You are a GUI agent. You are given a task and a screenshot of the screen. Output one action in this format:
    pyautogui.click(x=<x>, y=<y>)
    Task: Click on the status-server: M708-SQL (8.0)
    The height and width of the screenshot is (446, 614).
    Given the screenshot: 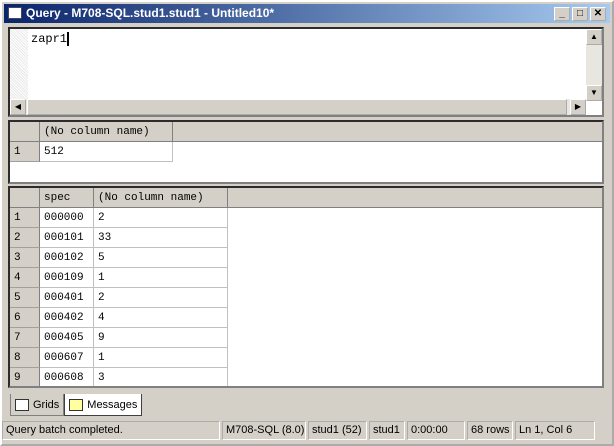 What is the action you would take?
    pyautogui.click(x=264, y=430)
    